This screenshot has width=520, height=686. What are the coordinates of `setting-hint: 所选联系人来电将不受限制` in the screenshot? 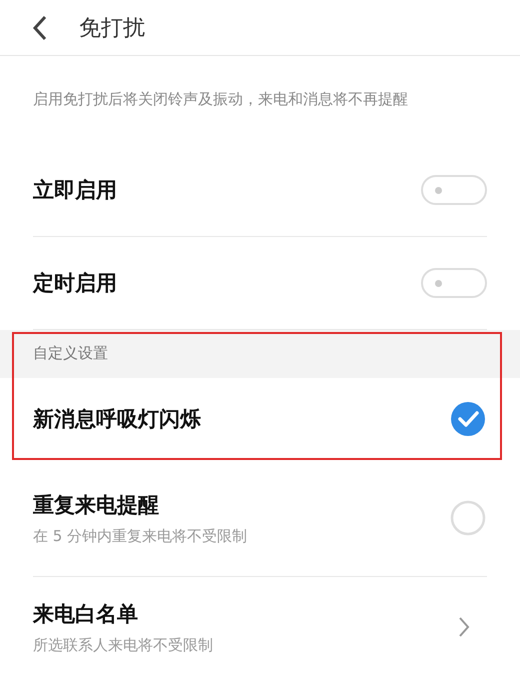 It's located at (123, 645).